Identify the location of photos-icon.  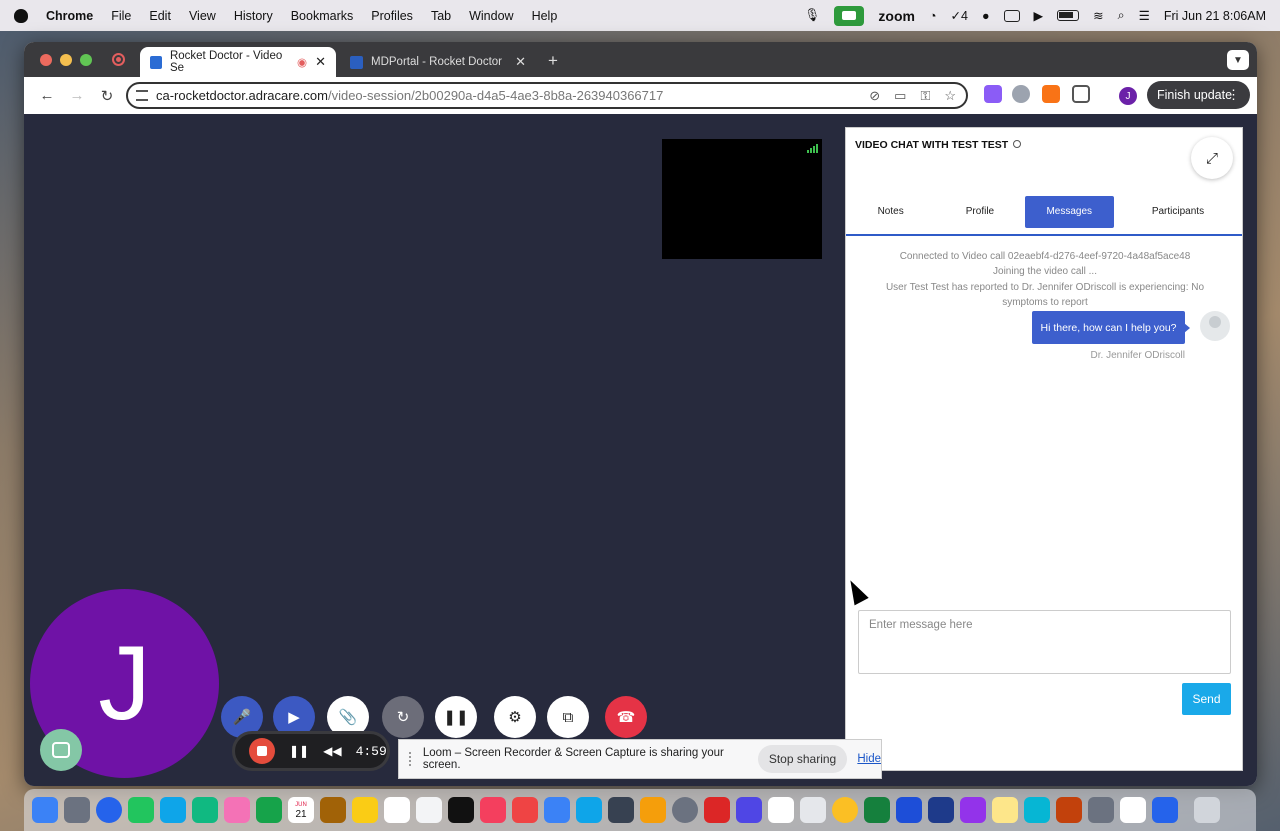
(237, 810).